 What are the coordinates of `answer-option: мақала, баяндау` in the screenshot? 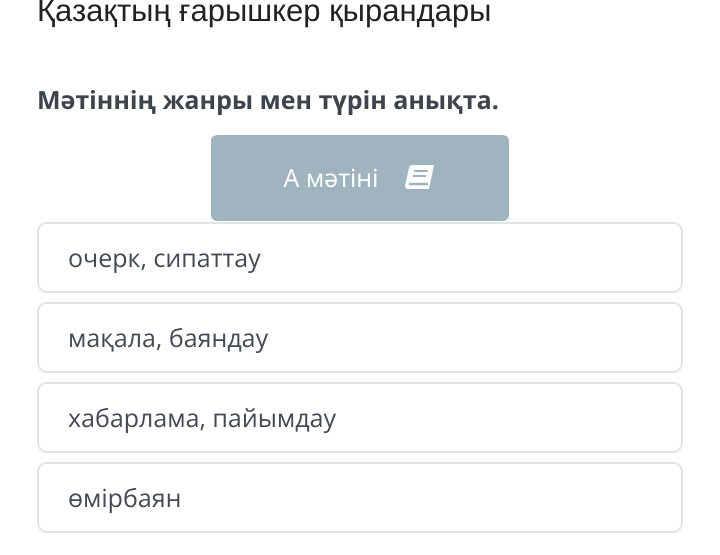 It's located at (360, 337).